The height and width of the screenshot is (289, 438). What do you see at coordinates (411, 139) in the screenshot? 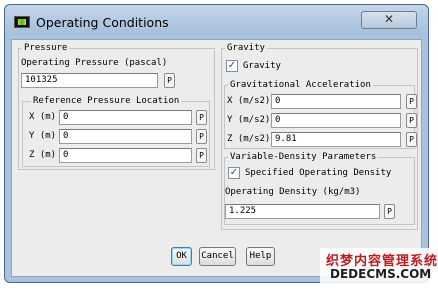
I see `grav-z-param-button: P` at bounding box center [411, 139].